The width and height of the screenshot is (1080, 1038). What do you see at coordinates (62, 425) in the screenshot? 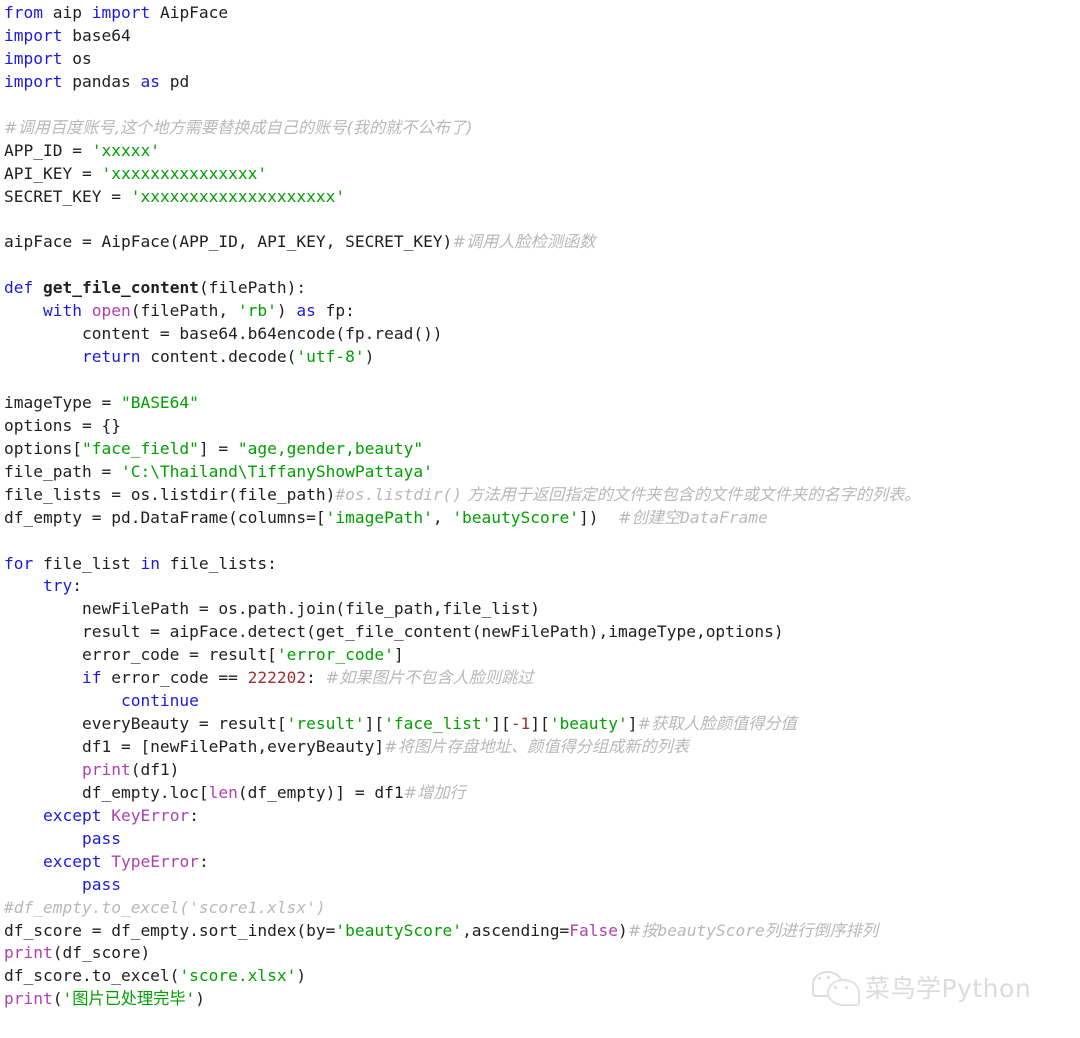
I see `code-token-pl: options = {}` at bounding box center [62, 425].